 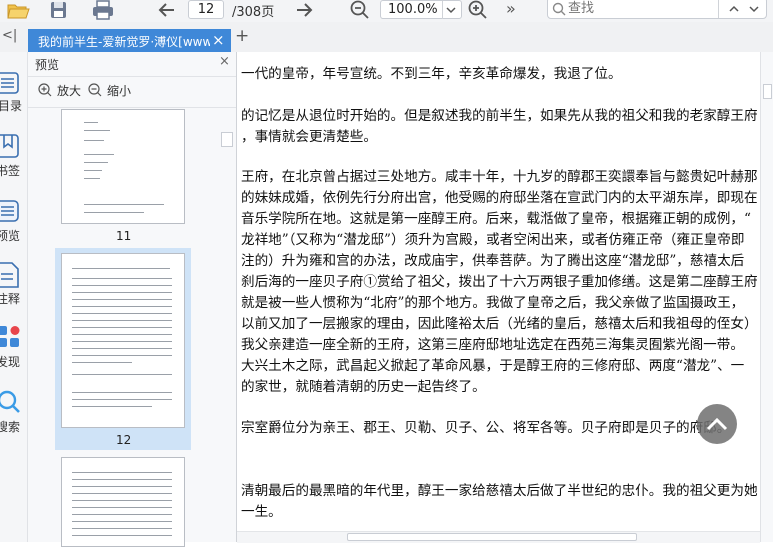 What do you see at coordinates (9, 275) in the screenshot?
I see `notes-icon` at bounding box center [9, 275].